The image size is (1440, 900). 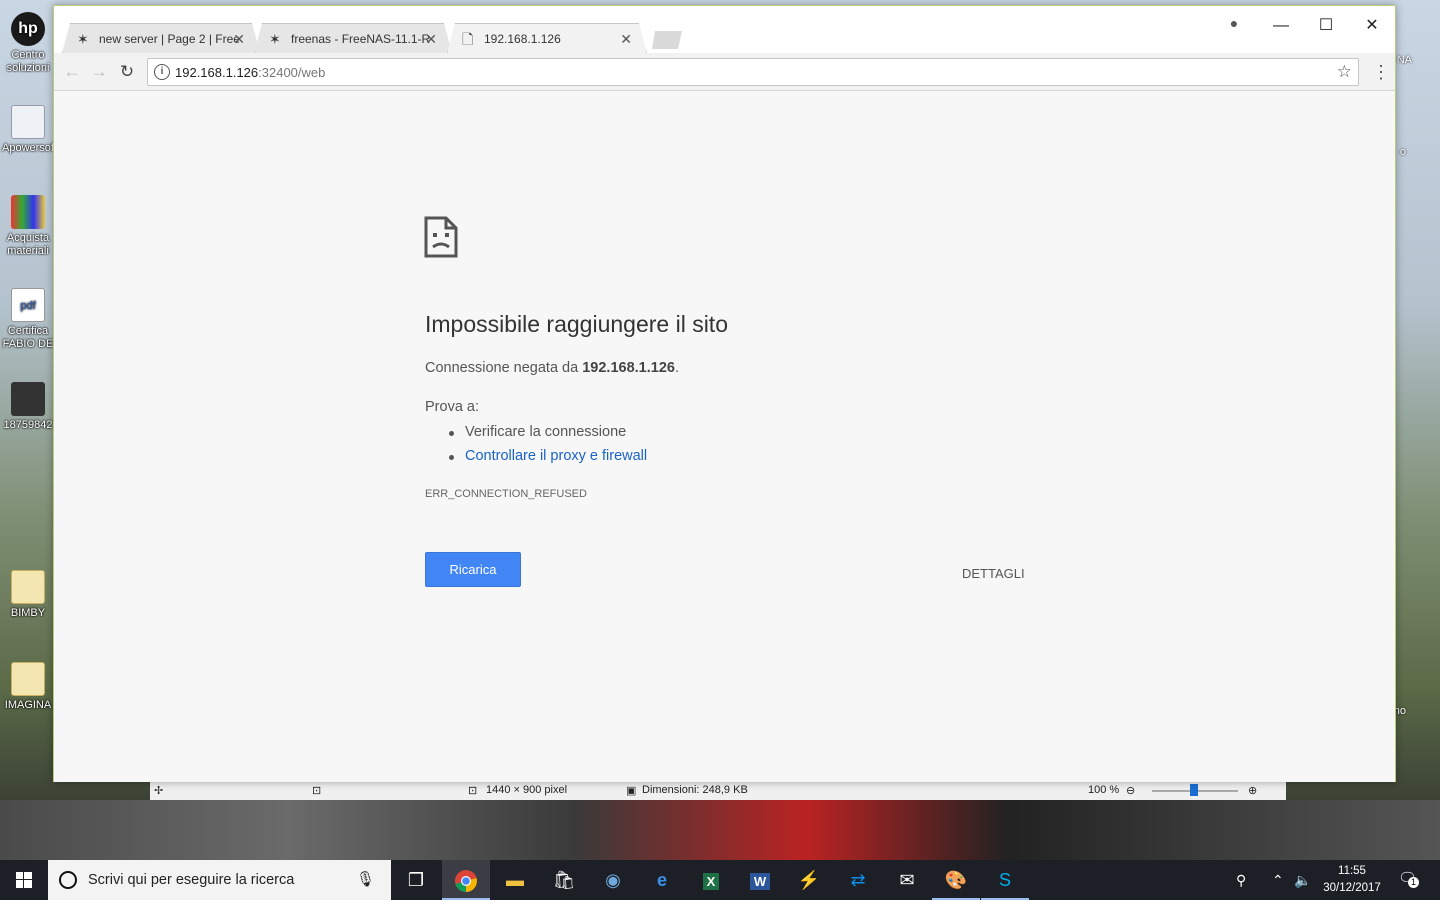 I want to click on zoom-out-icon: ⊖, so click(x=1130, y=790).